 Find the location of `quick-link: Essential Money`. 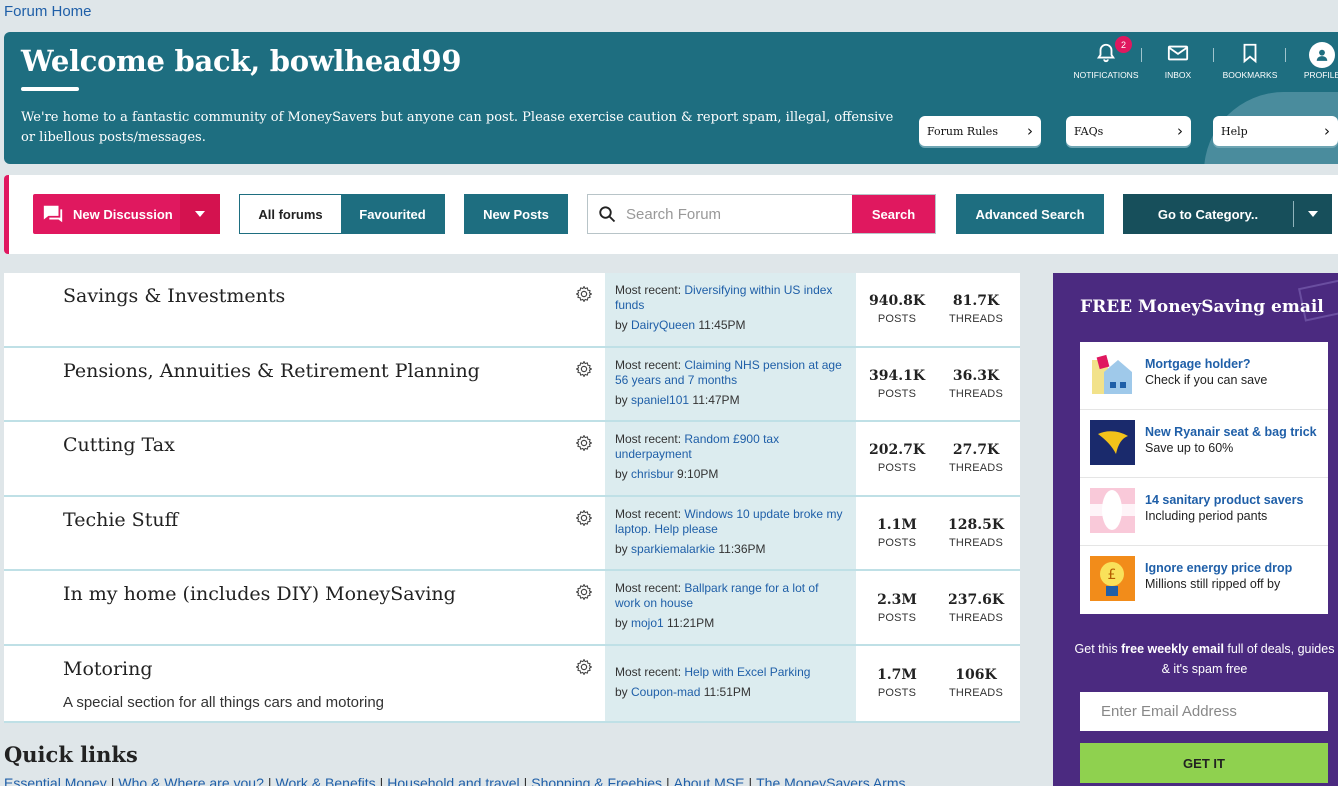

quick-link: Essential Money is located at coordinates (55, 780).